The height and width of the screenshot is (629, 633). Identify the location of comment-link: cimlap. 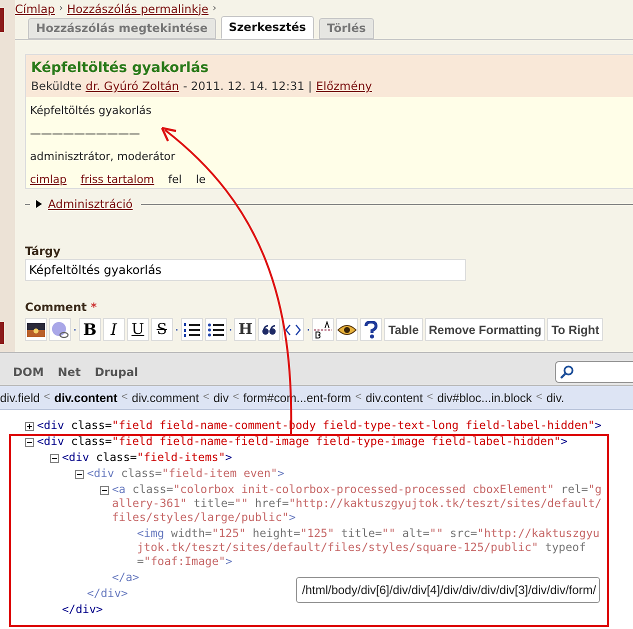
(48, 180).